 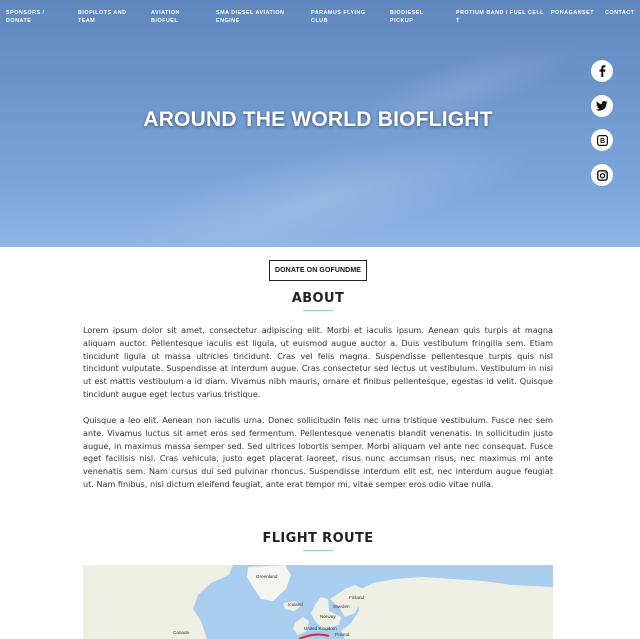 I want to click on hero-title: AROUND THE WORLD BIOFLIGHT, so click(x=318, y=119).